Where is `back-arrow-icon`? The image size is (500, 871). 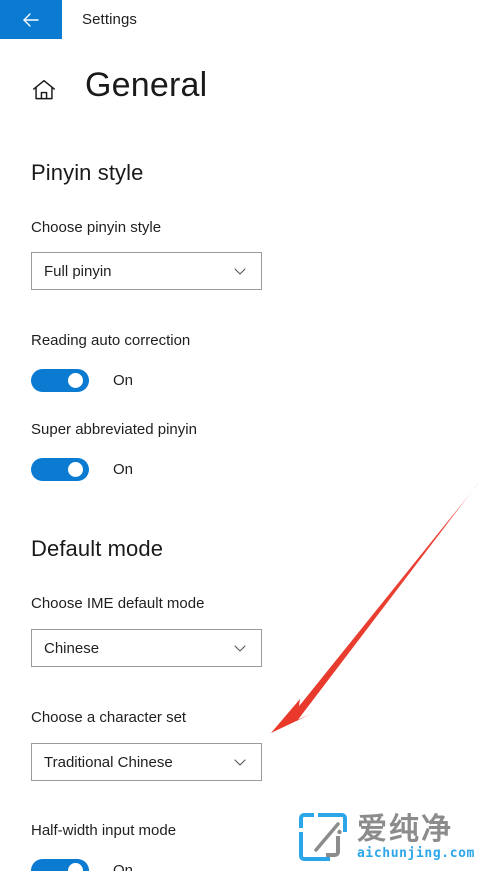
back-arrow-icon is located at coordinates (31, 20).